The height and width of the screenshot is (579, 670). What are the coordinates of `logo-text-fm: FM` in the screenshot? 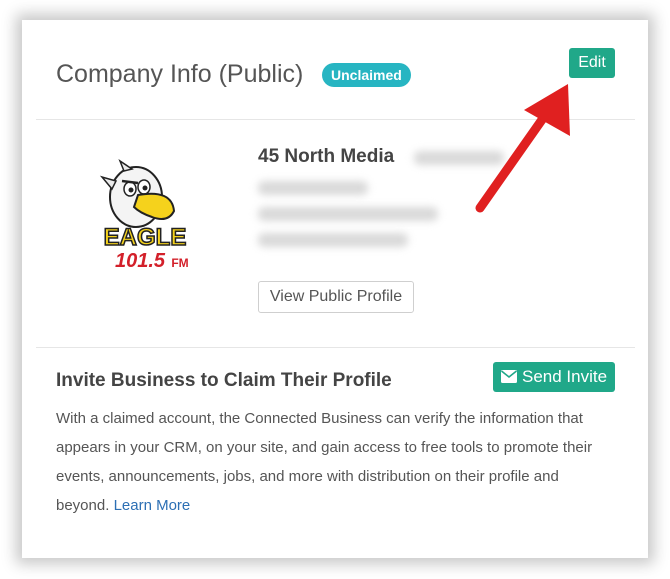 It's located at (179, 263).